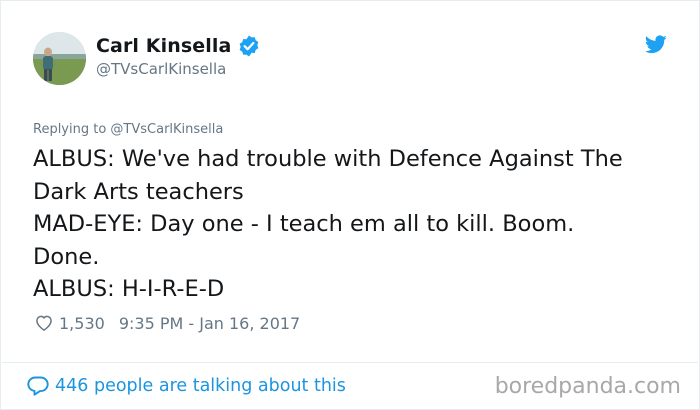 The image size is (700, 410). I want to click on replying-to: Replying to @TVsCarlKinsella, so click(128, 129).